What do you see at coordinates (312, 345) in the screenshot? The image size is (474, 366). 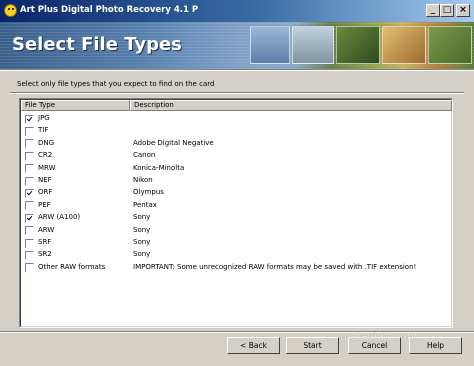 I see `start-button: Start` at bounding box center [312, 345].